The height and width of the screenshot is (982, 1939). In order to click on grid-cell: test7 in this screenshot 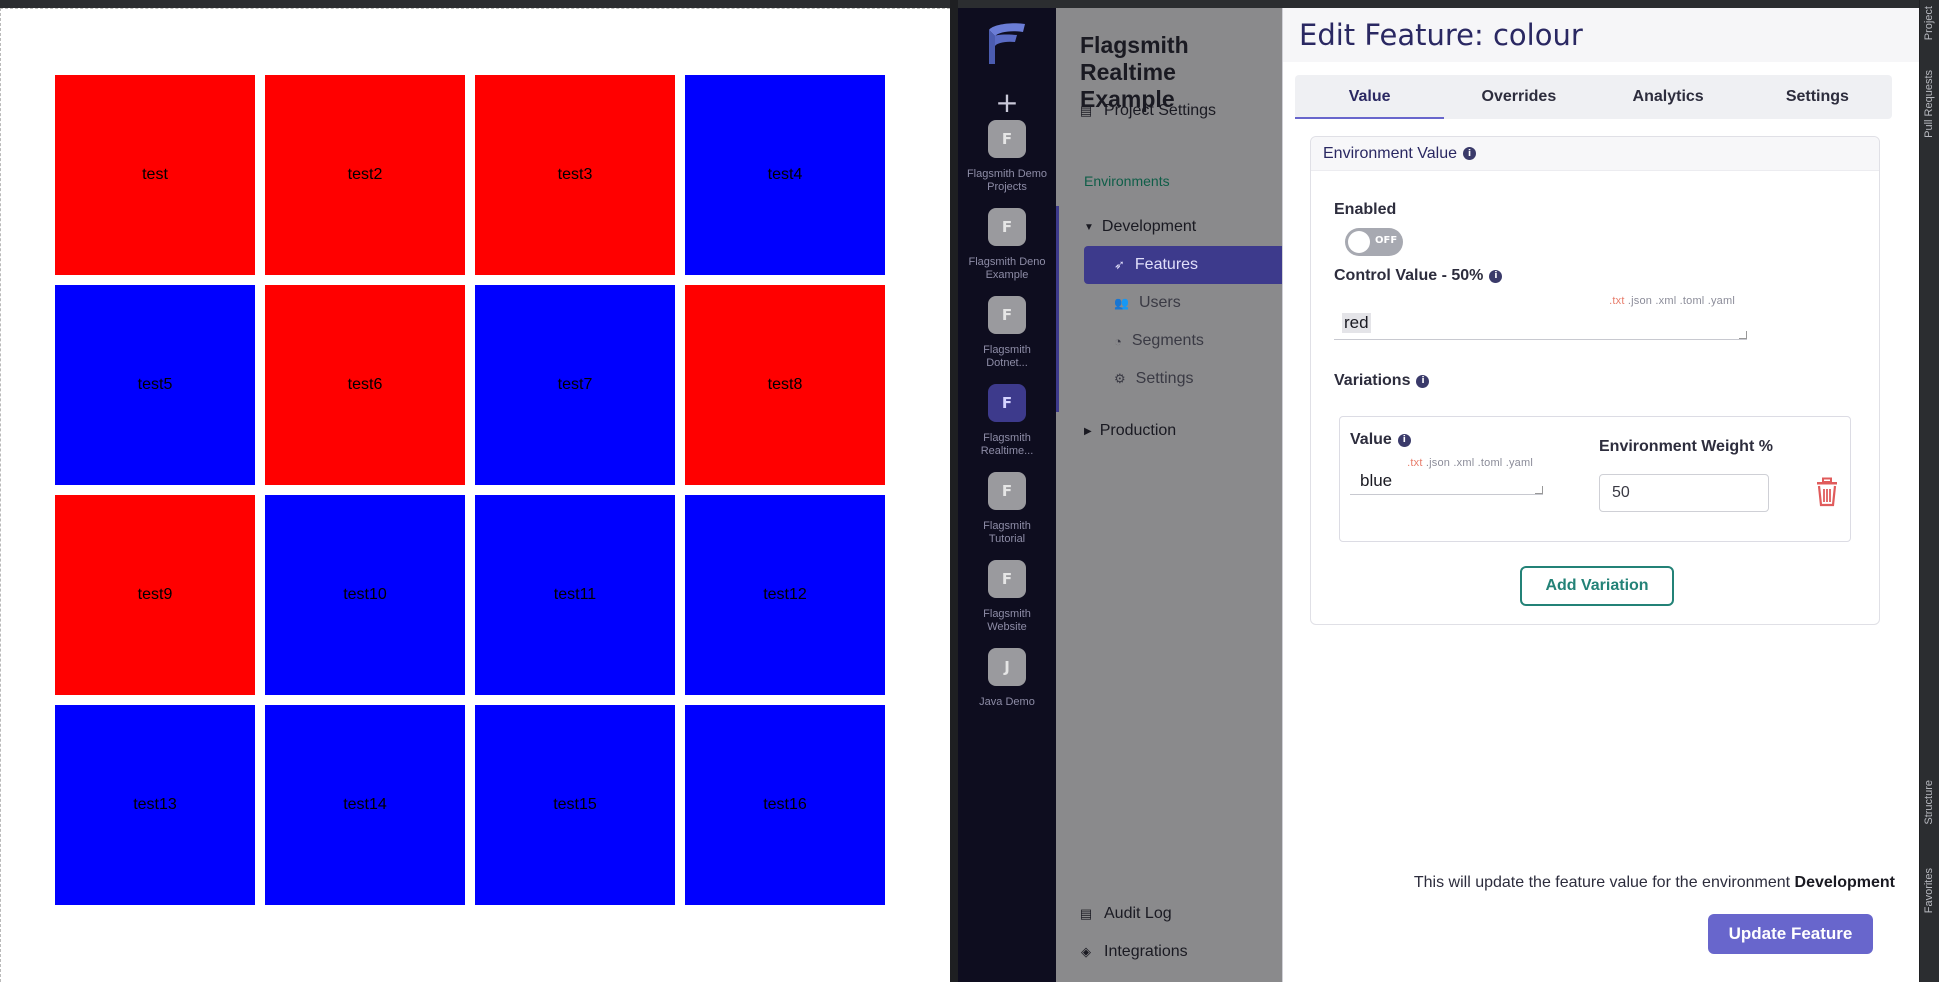, I will do `click(575, 385)`.